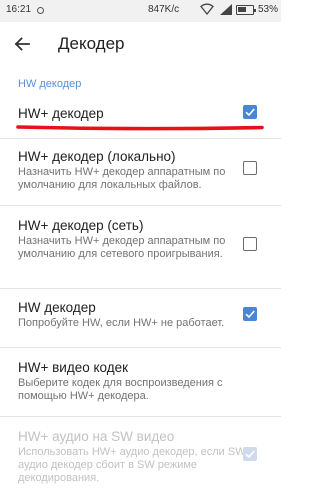  What do you see at coordinates (140, 11) in the screenshot?
I see `status-bar: 16:21 847K/c 53%` at bounding box center [140, 11].